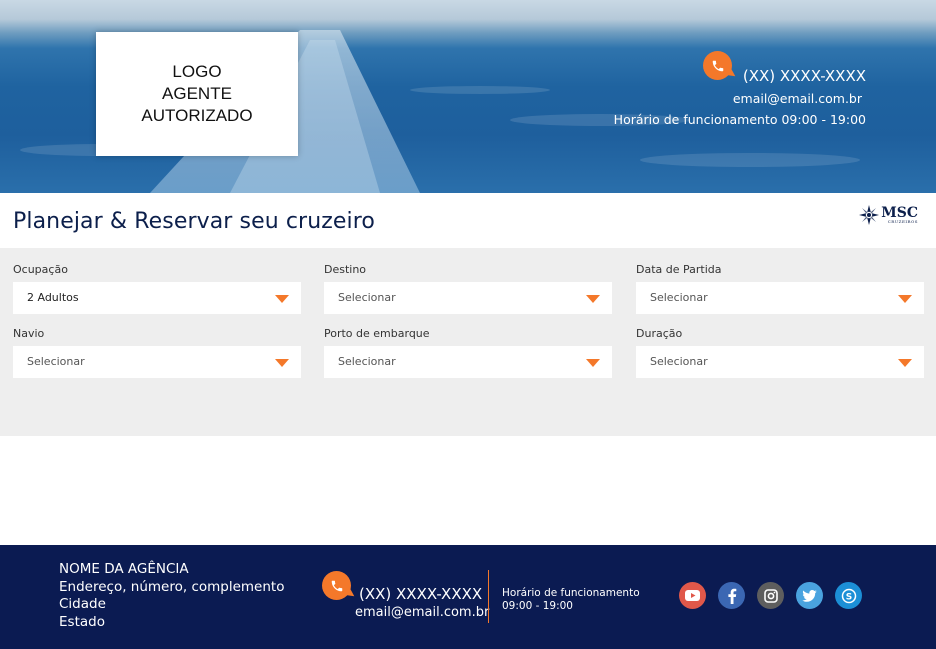 The height and width of the screenshot is (649, 936). What do you see at coordinates (345, 269) in the screenshot?
I see `field-label-destino: Destino` at bounding box center [345, 269].